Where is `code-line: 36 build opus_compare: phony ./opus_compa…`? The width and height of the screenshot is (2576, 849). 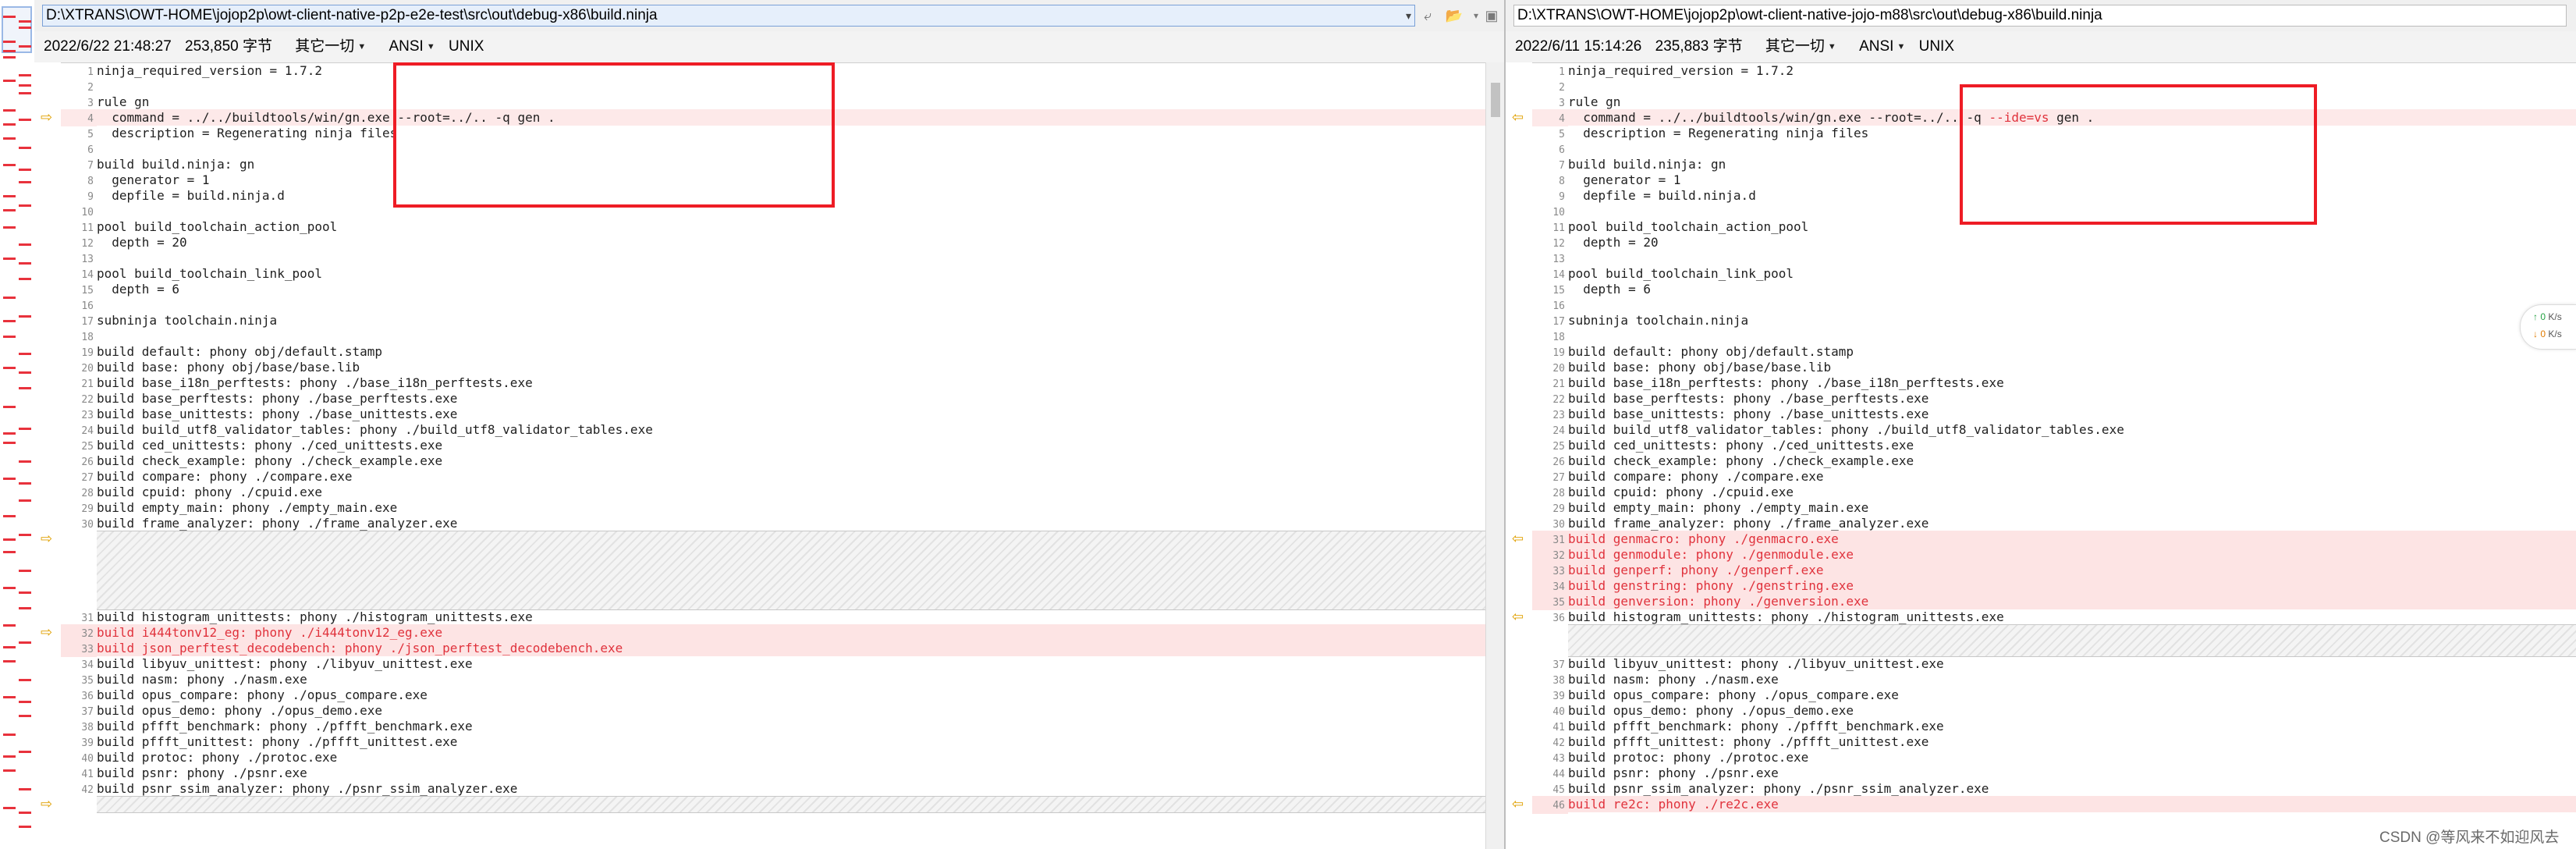 code-line: 36 build opus_compare: phony ./opus_compa… is located at coordinates (782, 696).